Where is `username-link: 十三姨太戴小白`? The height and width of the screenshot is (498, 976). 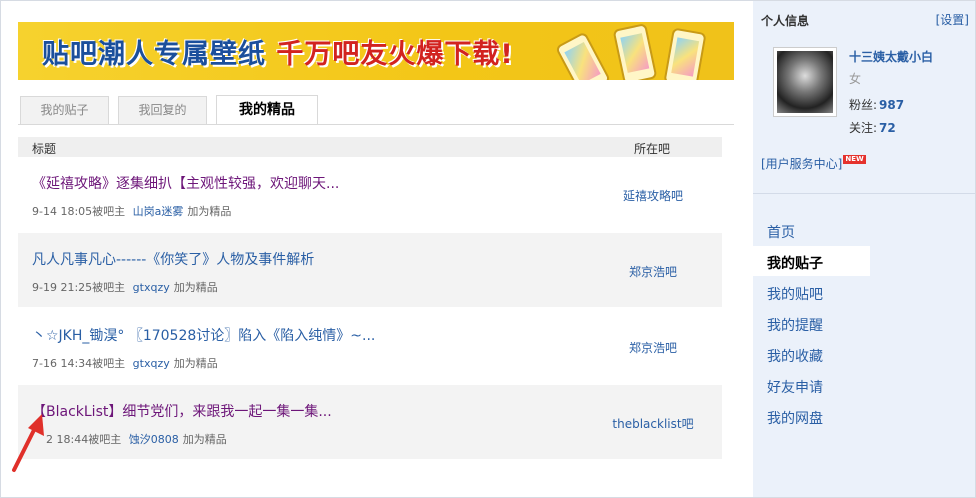
username-link: 十三姨太戴小白 is located at coordinates (891, 56).